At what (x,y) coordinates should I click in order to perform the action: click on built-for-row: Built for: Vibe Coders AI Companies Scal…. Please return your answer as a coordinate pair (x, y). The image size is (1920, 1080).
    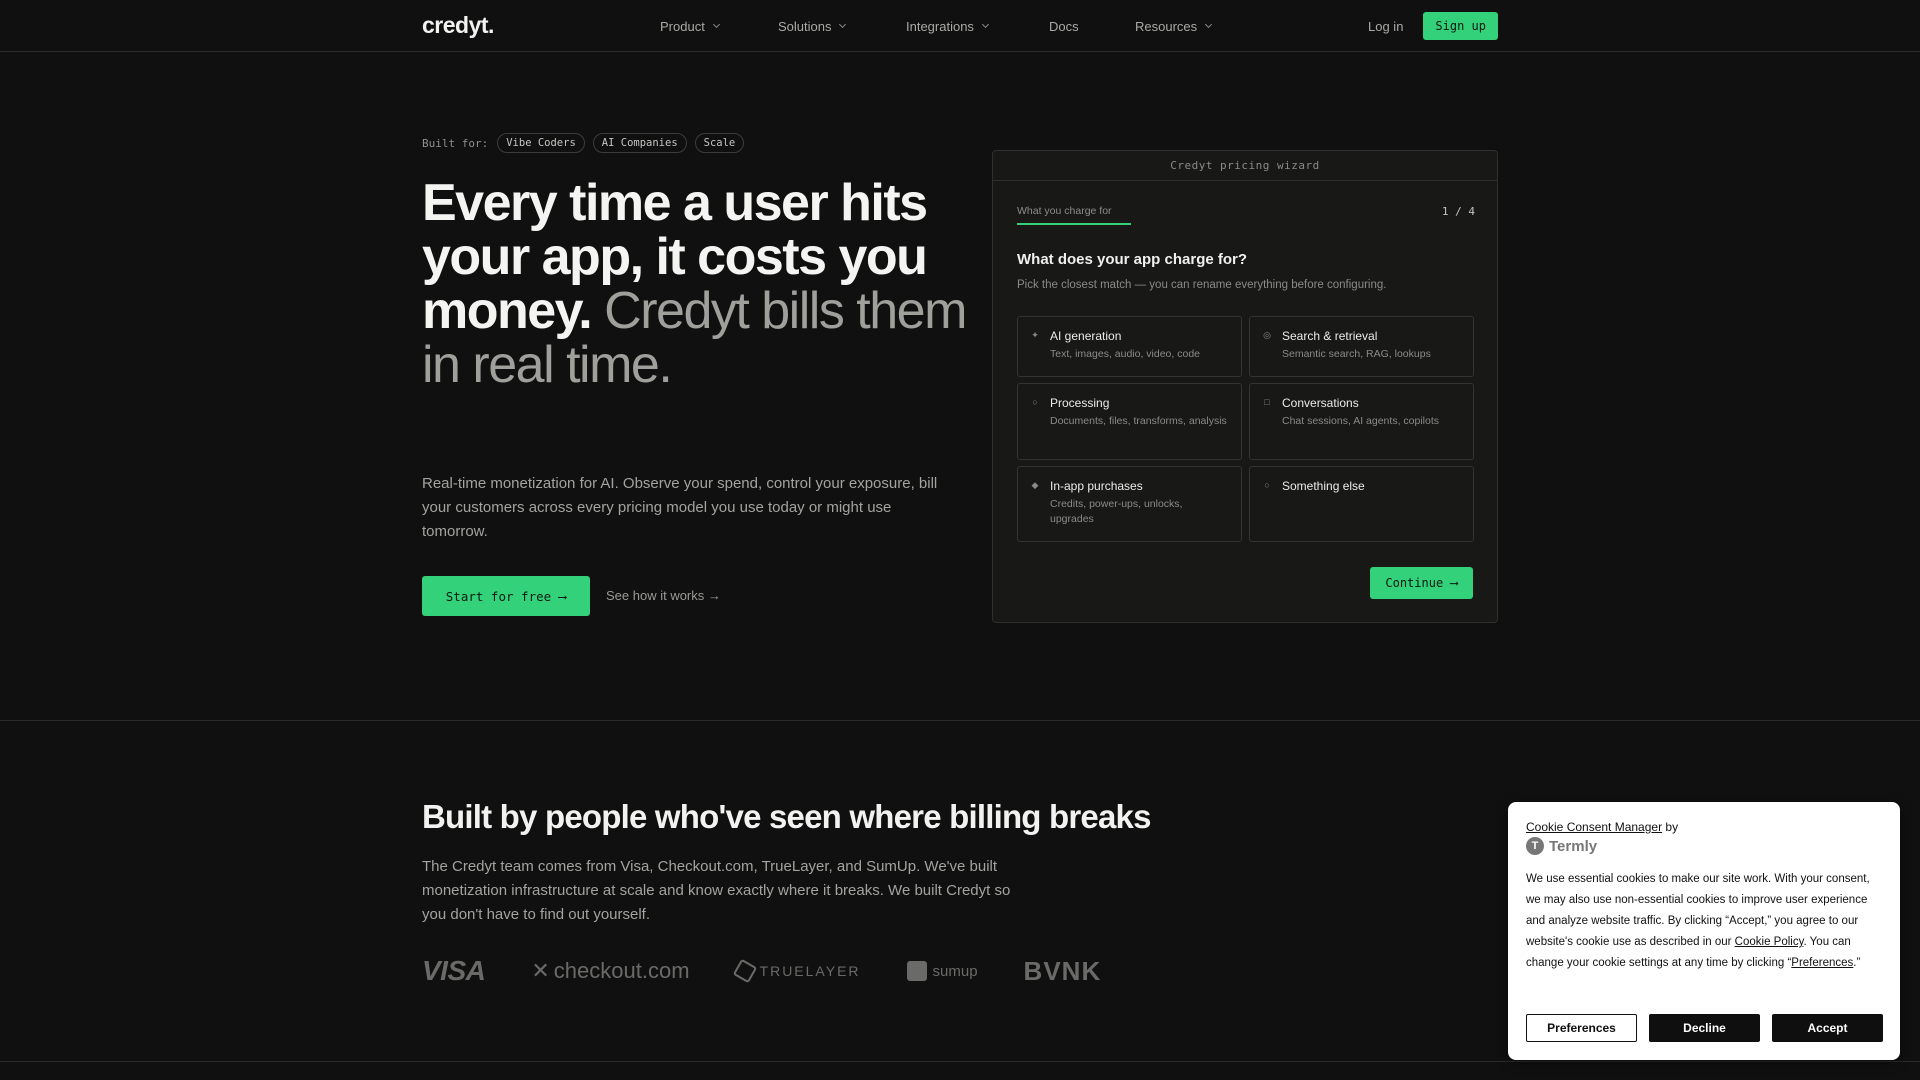
    Looking at the image, I should click on (583, 143).